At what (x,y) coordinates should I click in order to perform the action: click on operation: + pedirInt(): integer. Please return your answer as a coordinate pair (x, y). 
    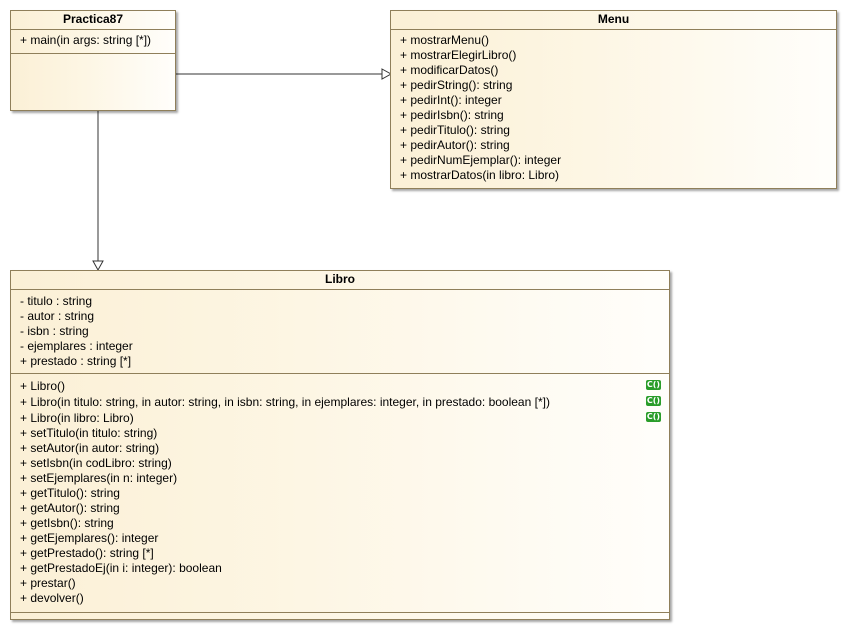
    Looking at the image, I should click on (451, 100).